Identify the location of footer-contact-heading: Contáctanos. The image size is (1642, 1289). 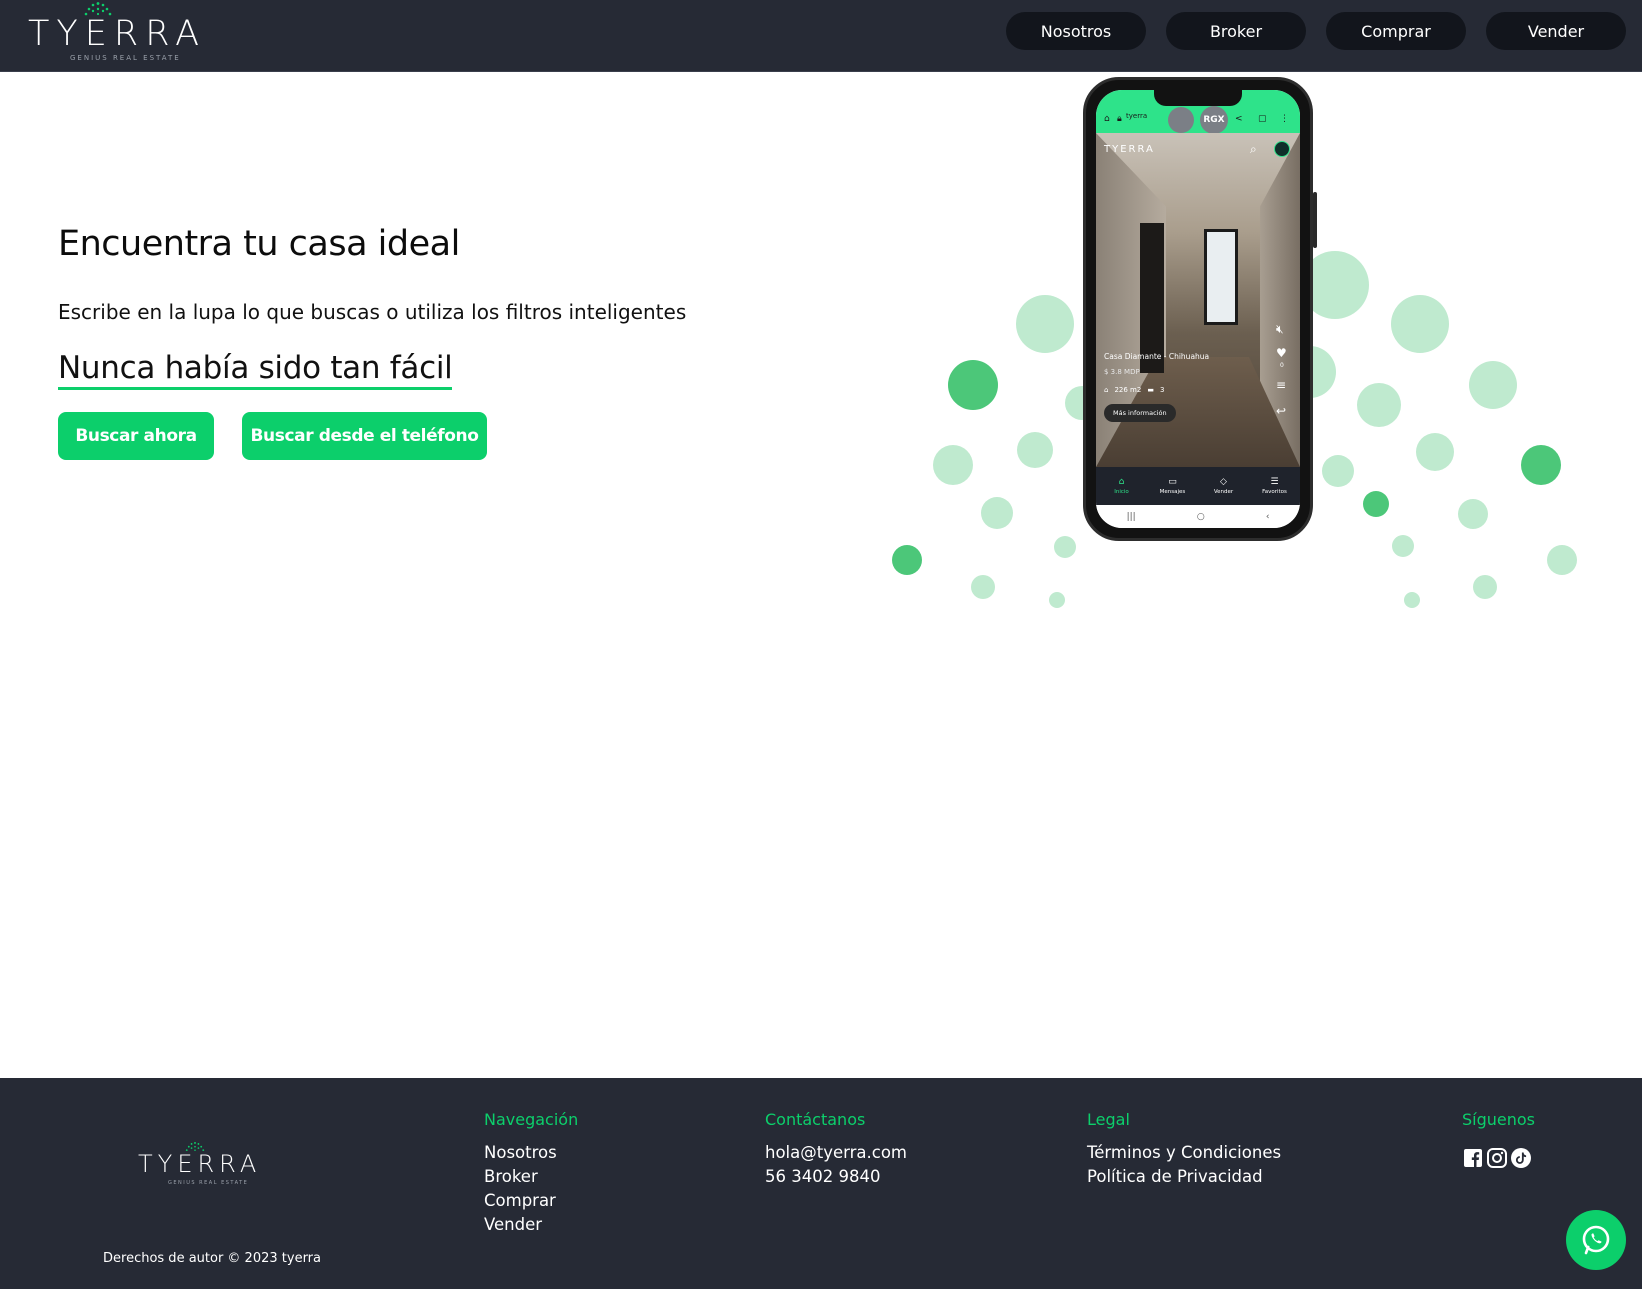
(815, 1119).